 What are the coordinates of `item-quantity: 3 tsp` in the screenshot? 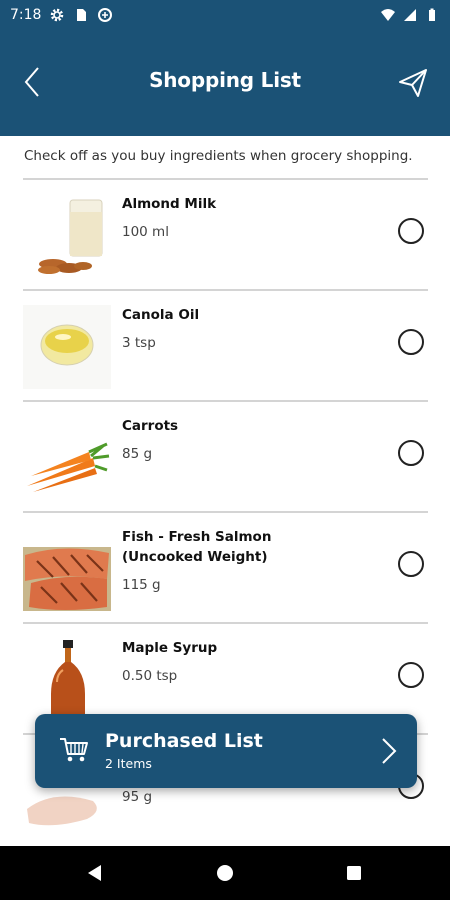 It's located at (139, 343).